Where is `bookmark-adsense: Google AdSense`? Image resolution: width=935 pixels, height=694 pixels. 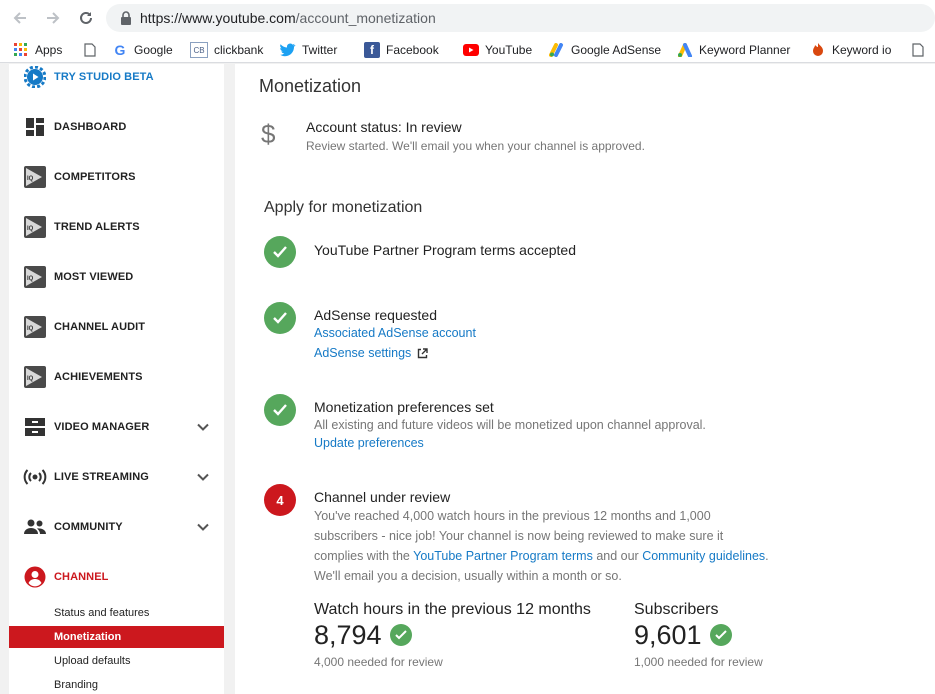
bookmark-adsense: Google AdSense is located at coordinates (605, 50).